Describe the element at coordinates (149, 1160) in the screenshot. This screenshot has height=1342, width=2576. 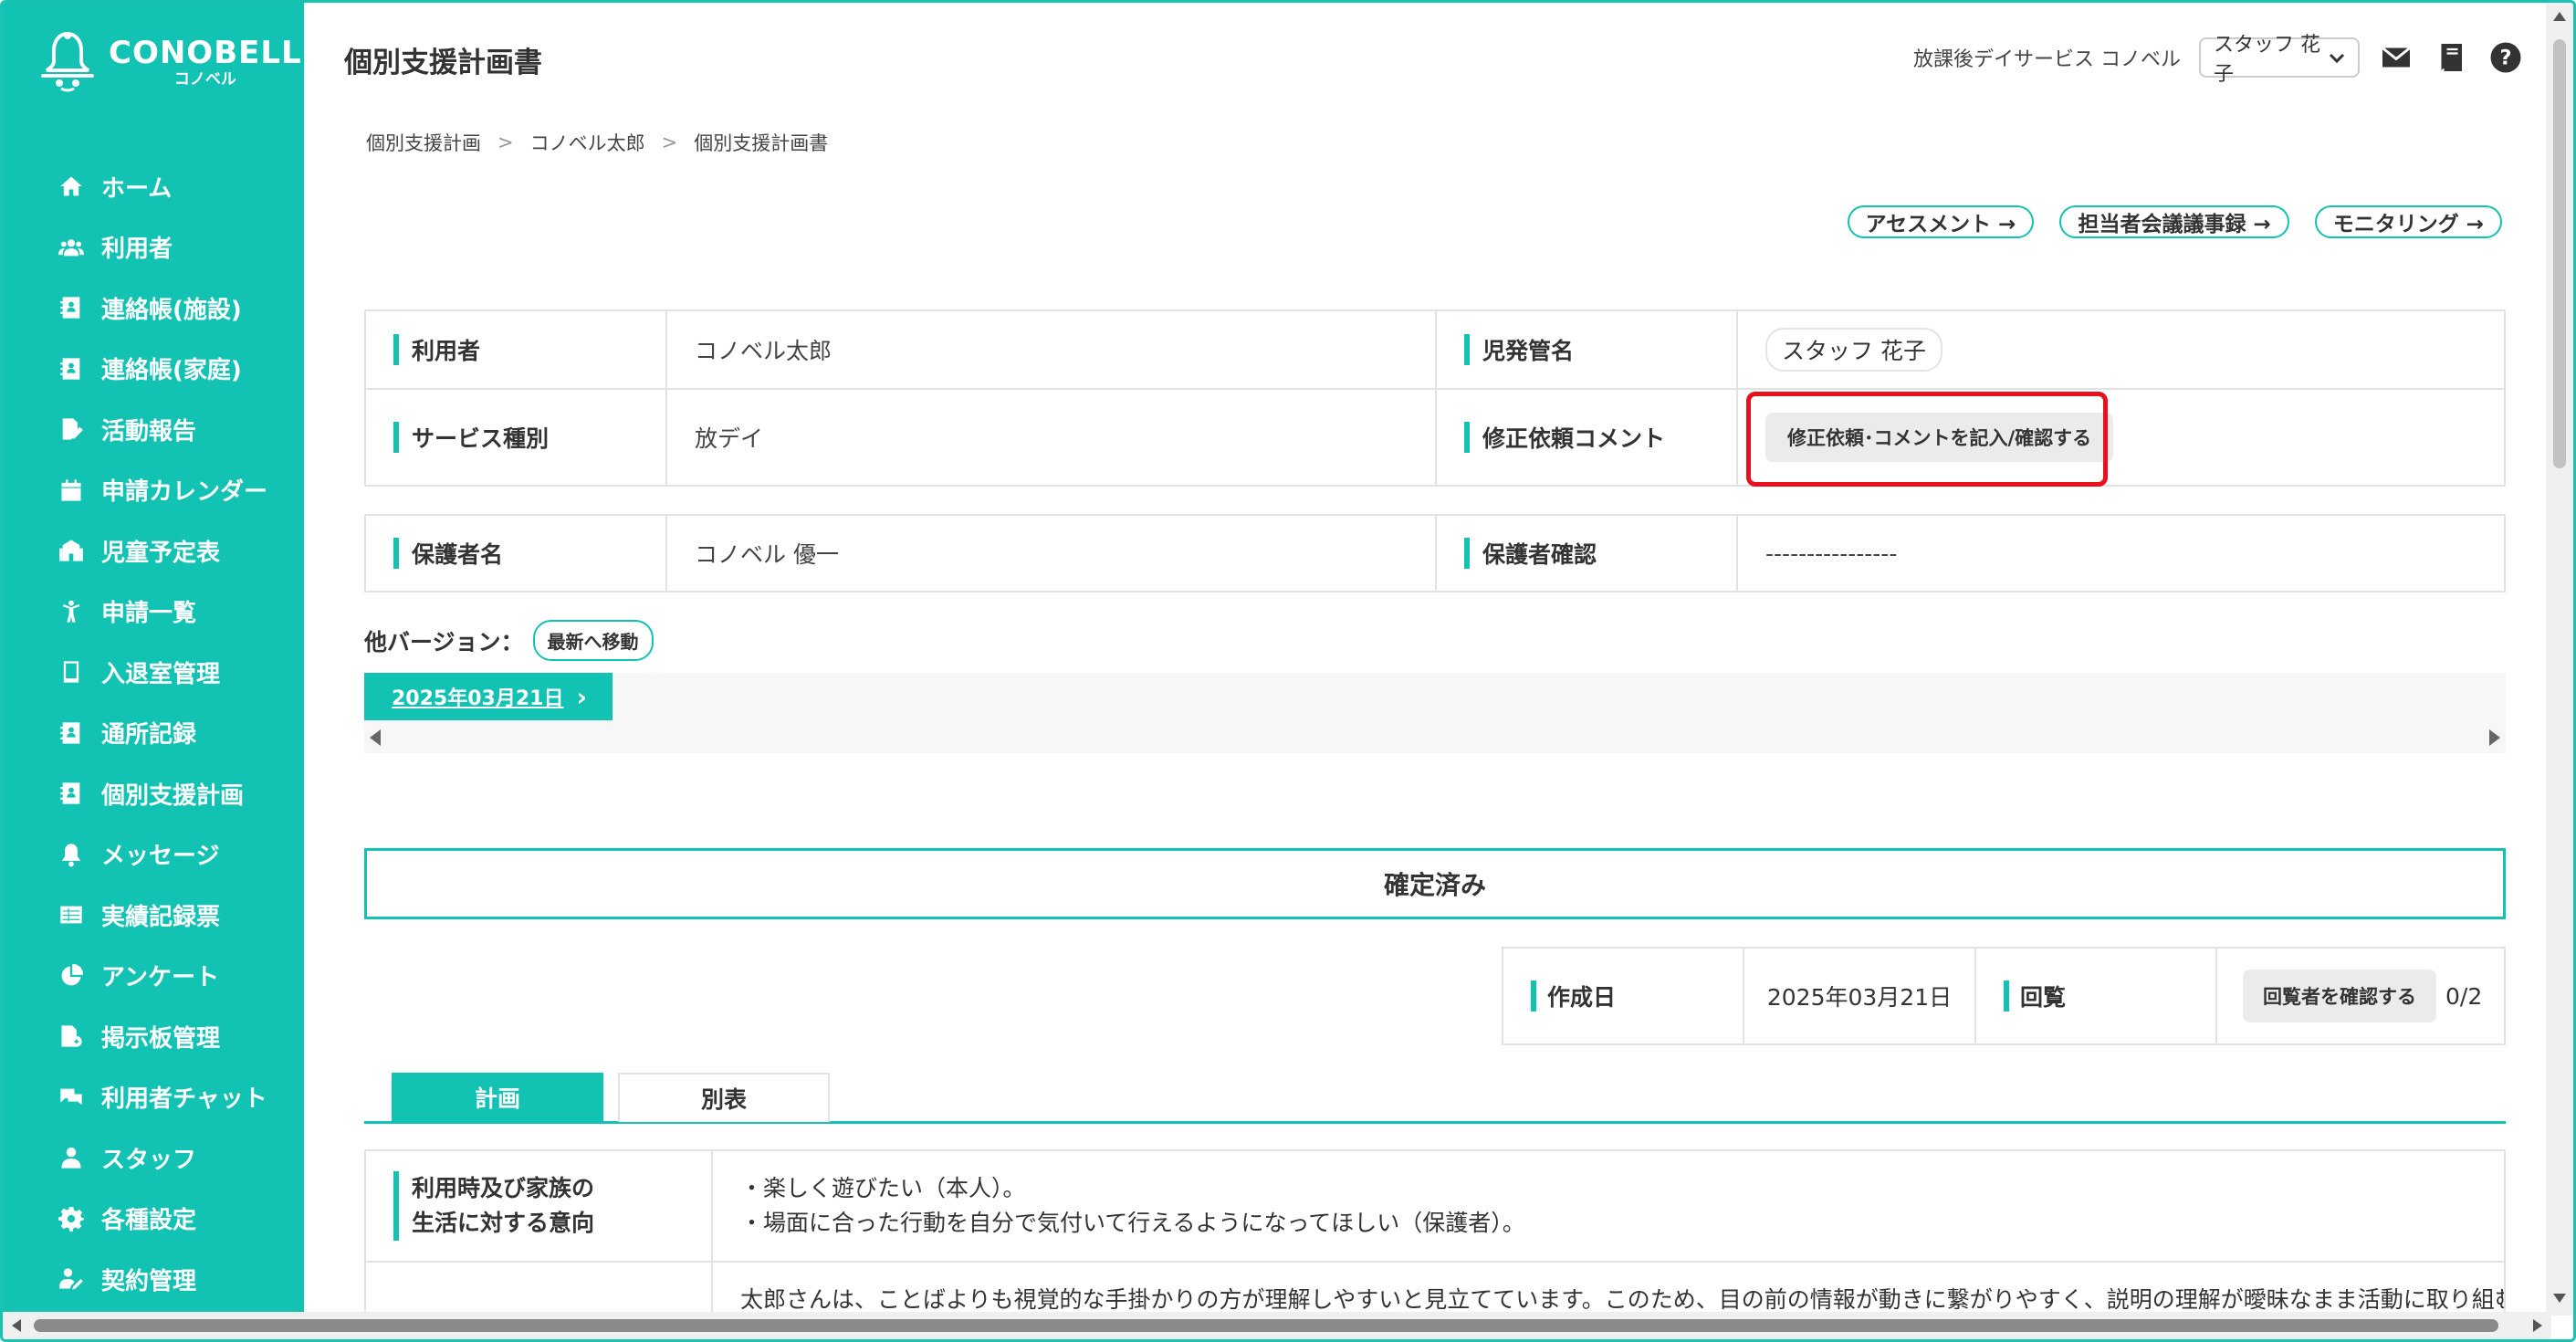
I see `sidebar-item-label: スタッフ` at that location.